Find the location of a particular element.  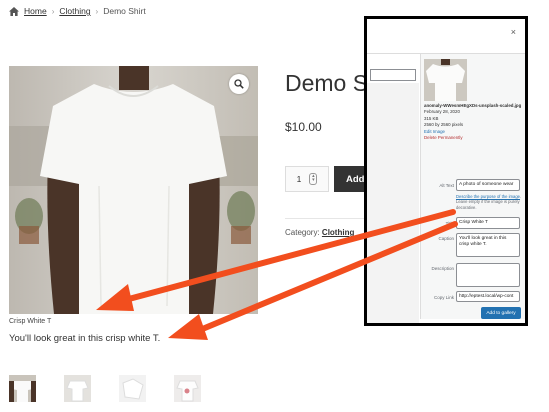

breadcrumb-home-link: Home is located at coordinates (35, 11).